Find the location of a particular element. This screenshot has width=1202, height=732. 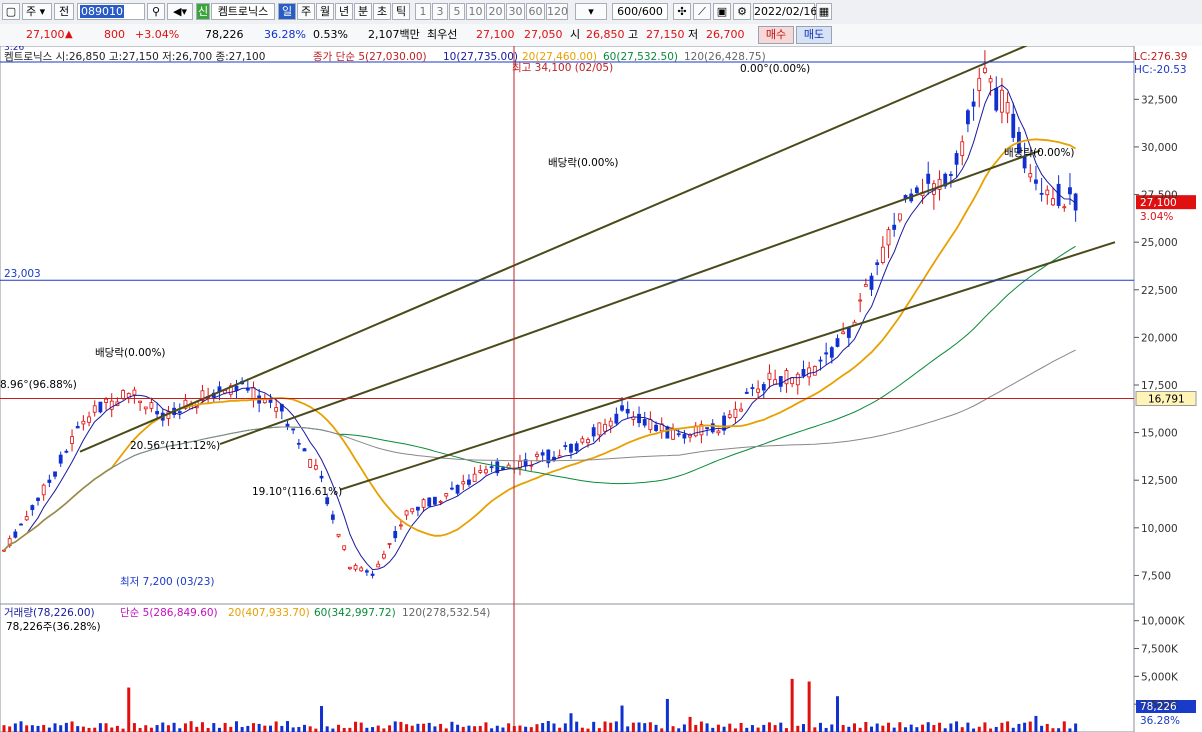

interval-tab-3: 3 is located at coordinates (440, 11).